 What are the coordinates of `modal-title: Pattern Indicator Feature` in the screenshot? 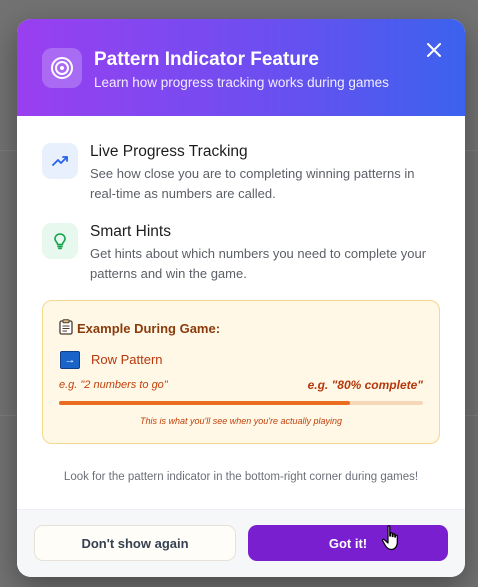 It's located at (206, 59).